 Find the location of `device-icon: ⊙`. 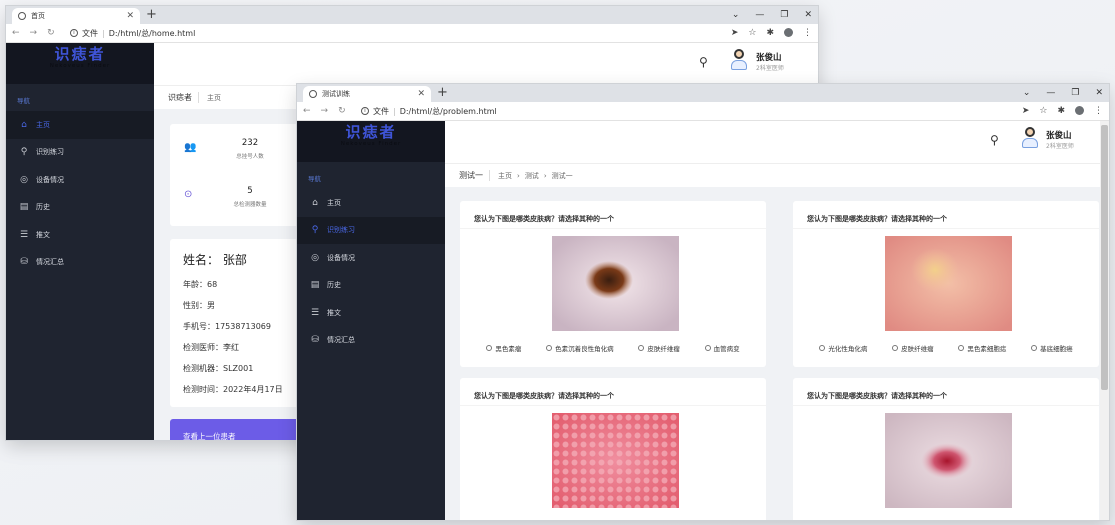

device-icon: ⊙ is located at coordinates (188, 194).